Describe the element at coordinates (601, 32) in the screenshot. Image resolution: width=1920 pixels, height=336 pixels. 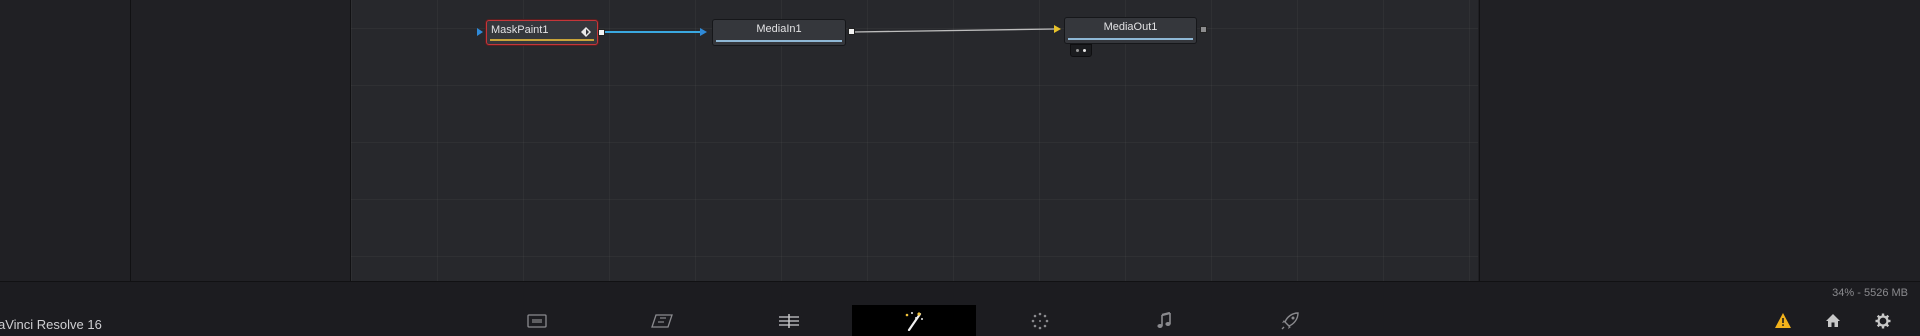
I see `maskpaint-output-port` at that location.